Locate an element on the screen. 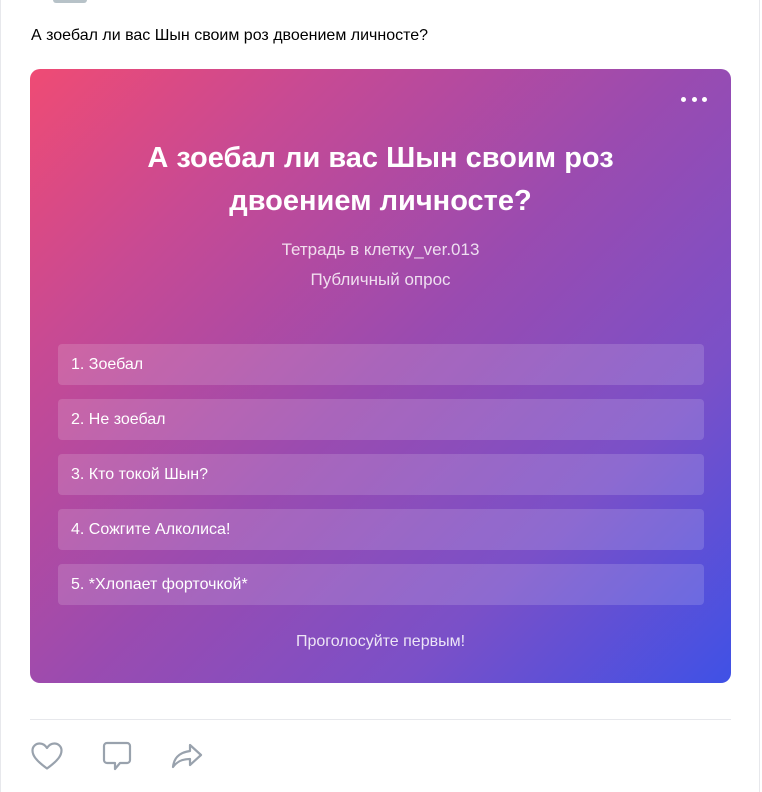 The width and height of the screenshot is (762, 792). comment-icon is located at coordinates (117, 756).